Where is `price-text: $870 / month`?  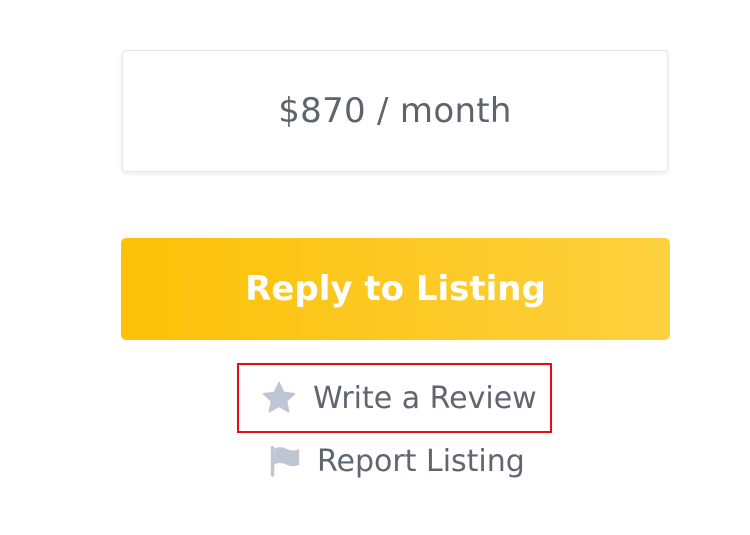
price-text: $870 / month is located at coordinates (395, 111).